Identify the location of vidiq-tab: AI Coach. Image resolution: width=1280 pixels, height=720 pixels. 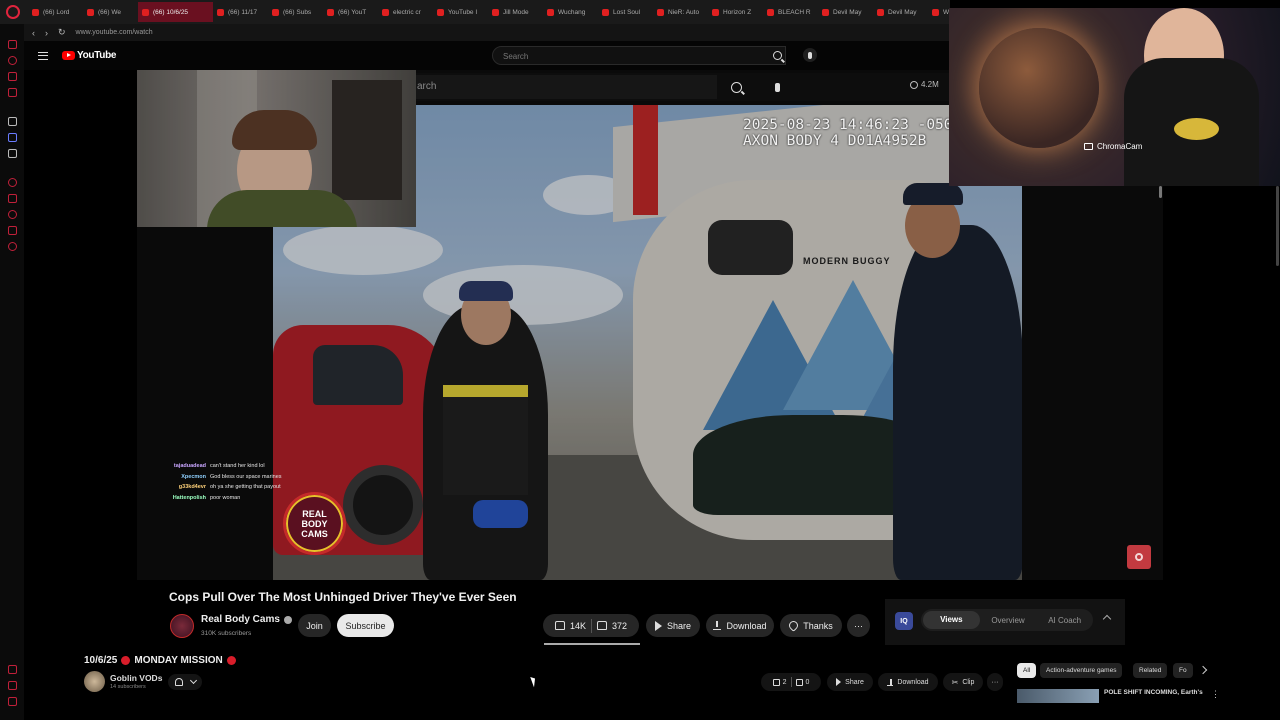
(1064, 620).